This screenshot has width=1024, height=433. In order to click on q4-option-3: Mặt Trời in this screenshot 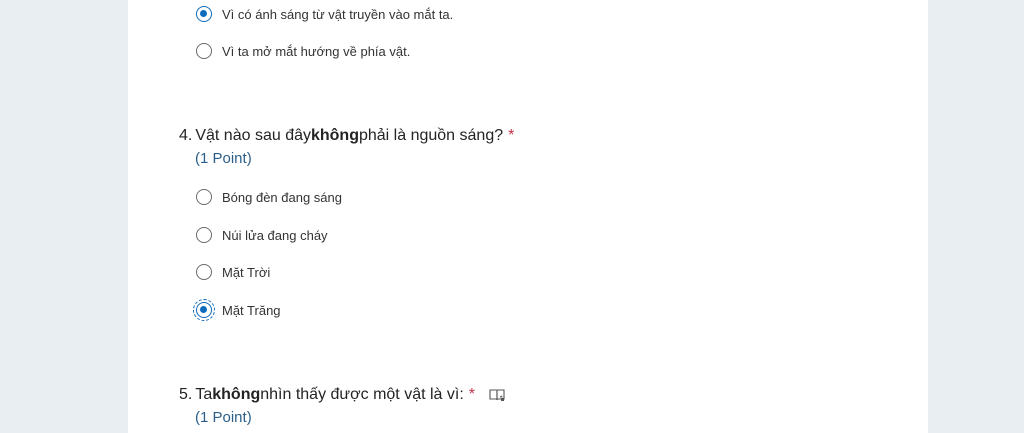, I will do `click(233, 272)`.